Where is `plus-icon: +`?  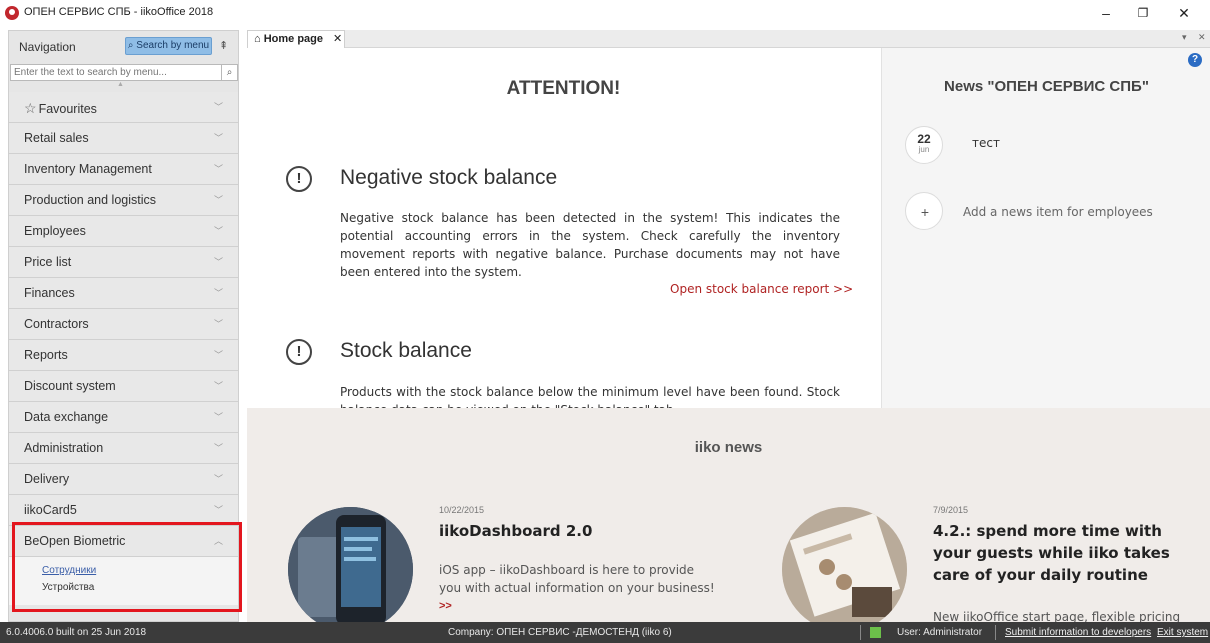
plus-icon: + is located at coordinates (925, 212).